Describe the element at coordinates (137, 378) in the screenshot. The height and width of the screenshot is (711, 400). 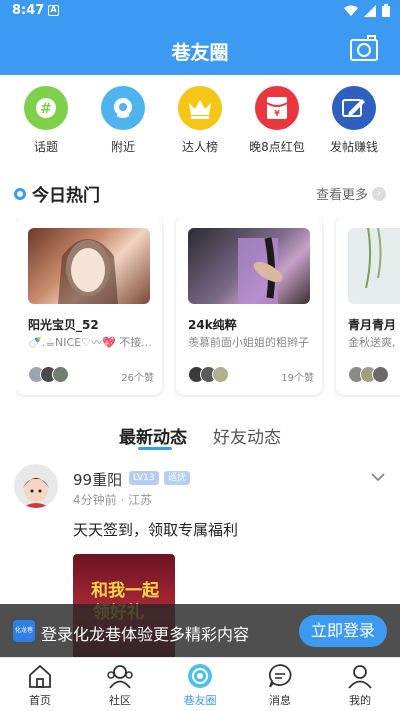
I see `card-likes: 26个赞` at that location.